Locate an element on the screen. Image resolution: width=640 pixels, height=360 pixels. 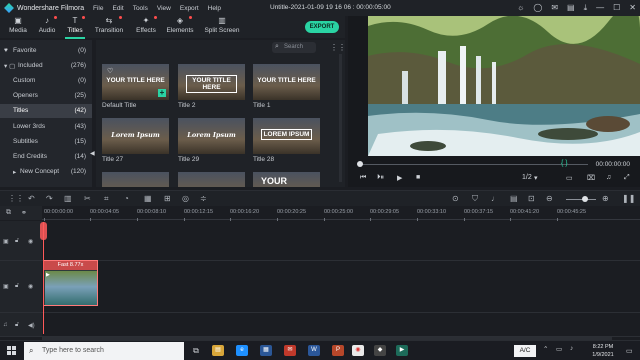
tree-item-subtitles: Subtitles (15) is located at coordinates (46, 142).